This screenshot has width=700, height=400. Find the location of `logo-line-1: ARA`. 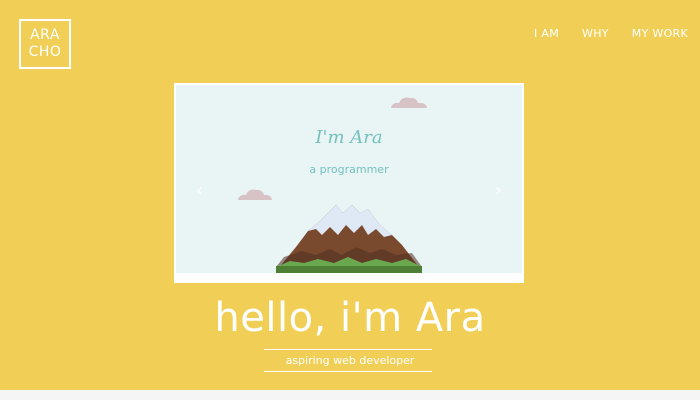

logo-line-1: ARA is located at coordinates (45, 35).